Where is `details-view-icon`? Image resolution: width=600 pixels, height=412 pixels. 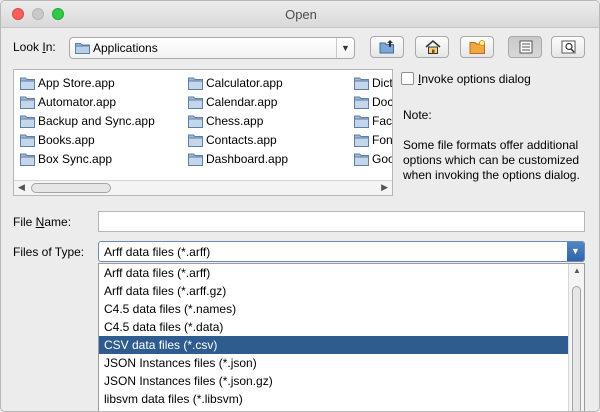
details-view-icon is located at coordinates (568, 47).